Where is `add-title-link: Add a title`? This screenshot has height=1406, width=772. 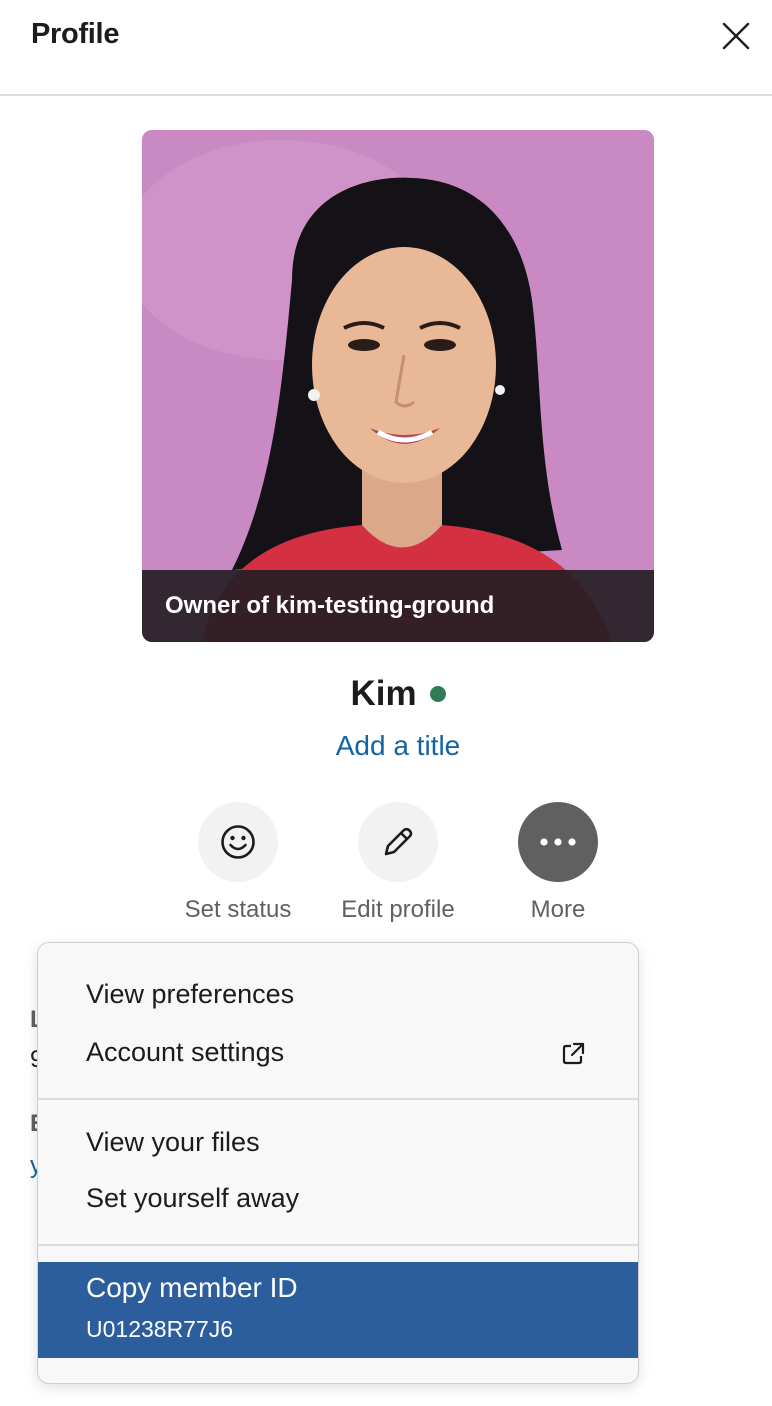
add-title-link: Add a title is located at coordinates (386, 746).